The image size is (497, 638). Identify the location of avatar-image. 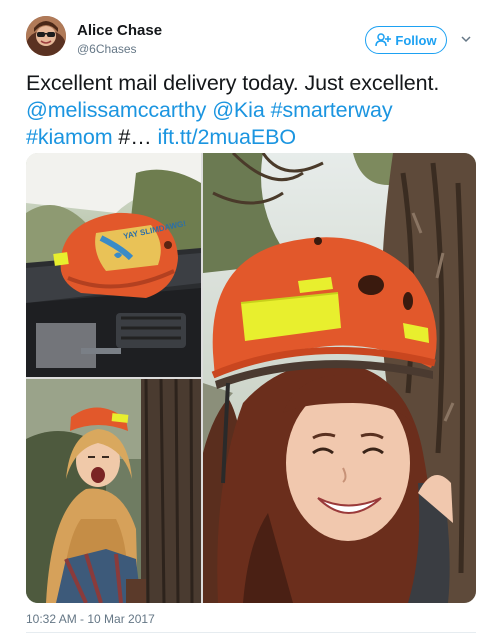
(46, 36).